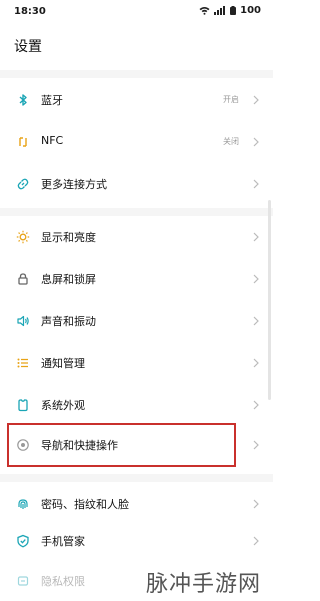  I want to click on page-title: 设置, so click(28, 47).